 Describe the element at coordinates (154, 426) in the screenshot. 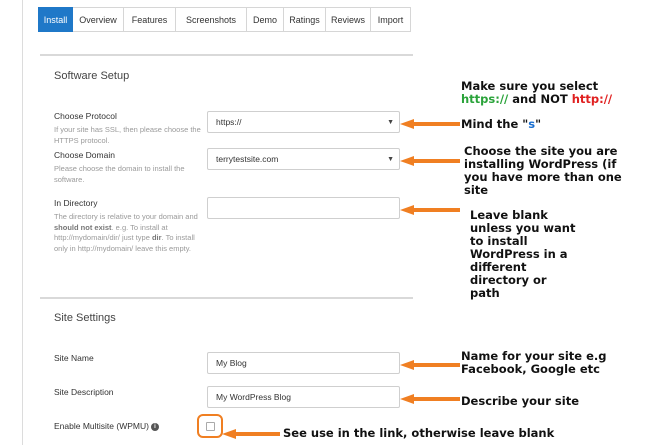

I see `info-icon: i` at that location.